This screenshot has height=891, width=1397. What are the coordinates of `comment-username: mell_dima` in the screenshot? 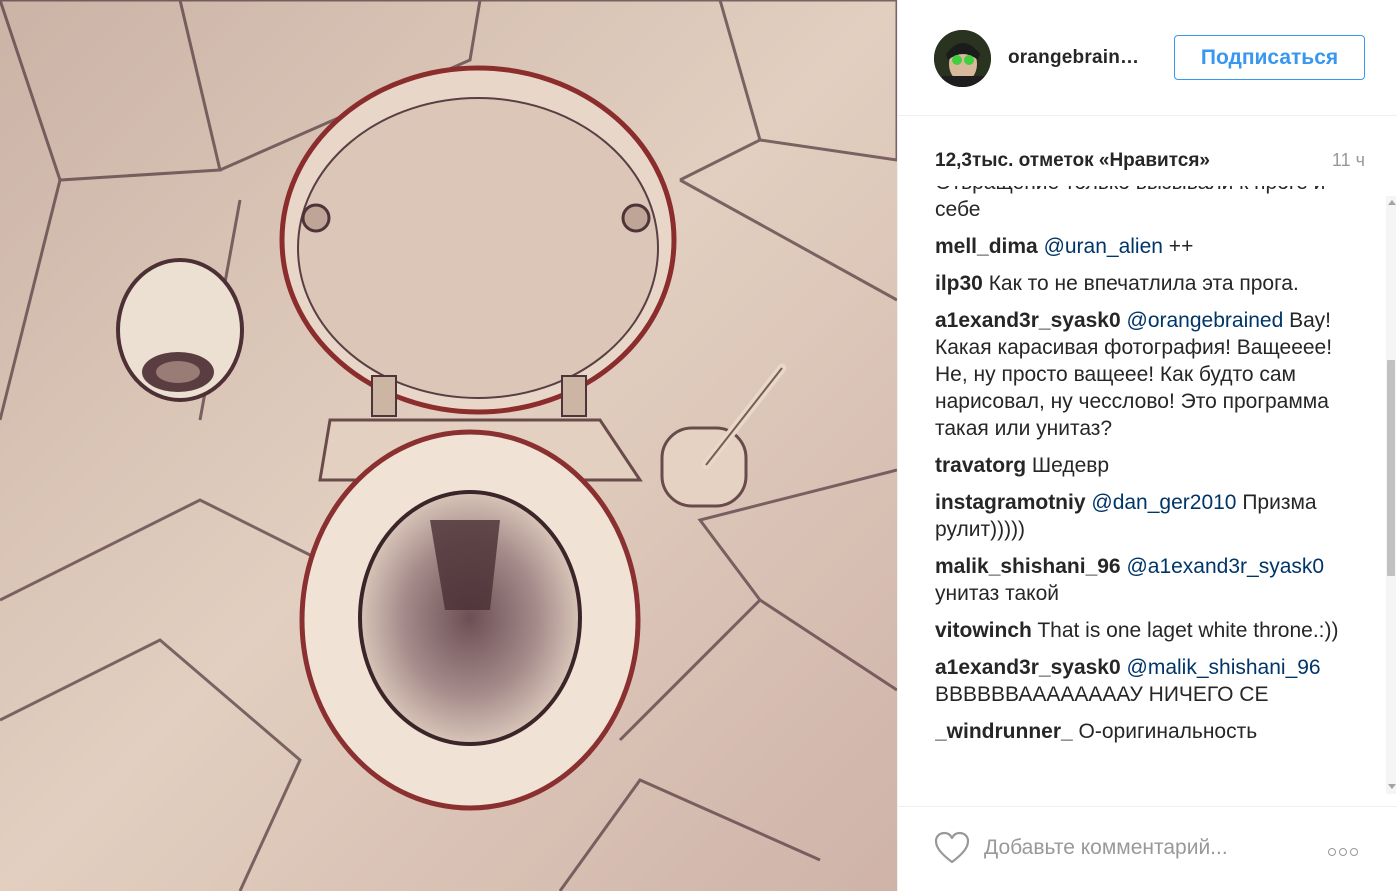 It's located at (986, 246).